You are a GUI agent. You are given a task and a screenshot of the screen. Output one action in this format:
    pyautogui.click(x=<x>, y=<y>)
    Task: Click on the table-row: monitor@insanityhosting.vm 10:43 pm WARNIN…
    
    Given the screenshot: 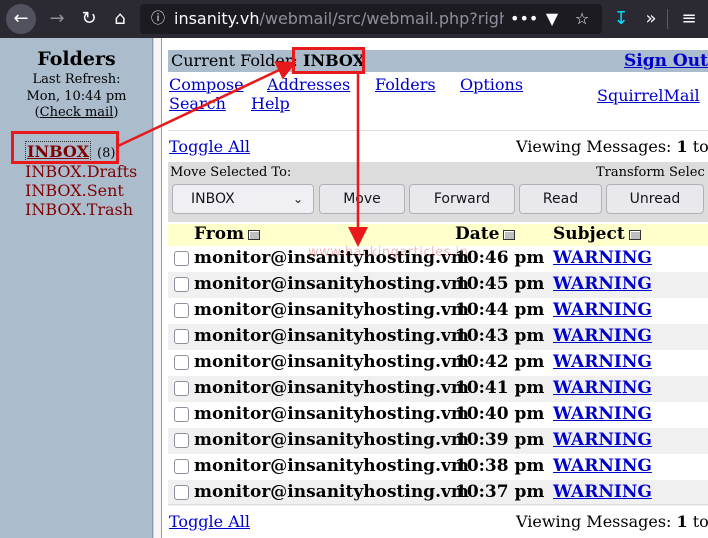 What is the action you would take?
    pyautogui.click(x=438, y=337)
    